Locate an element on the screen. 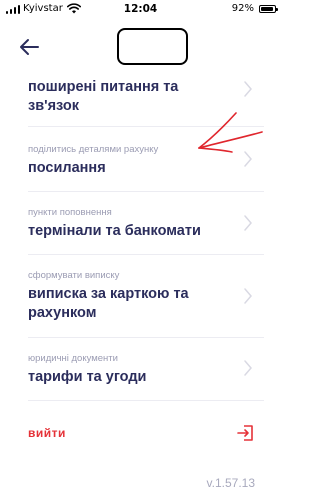 The image size is (320, 500). menu-item-faq: поширені питання та зв'язок is located at coordinates (146, 97).